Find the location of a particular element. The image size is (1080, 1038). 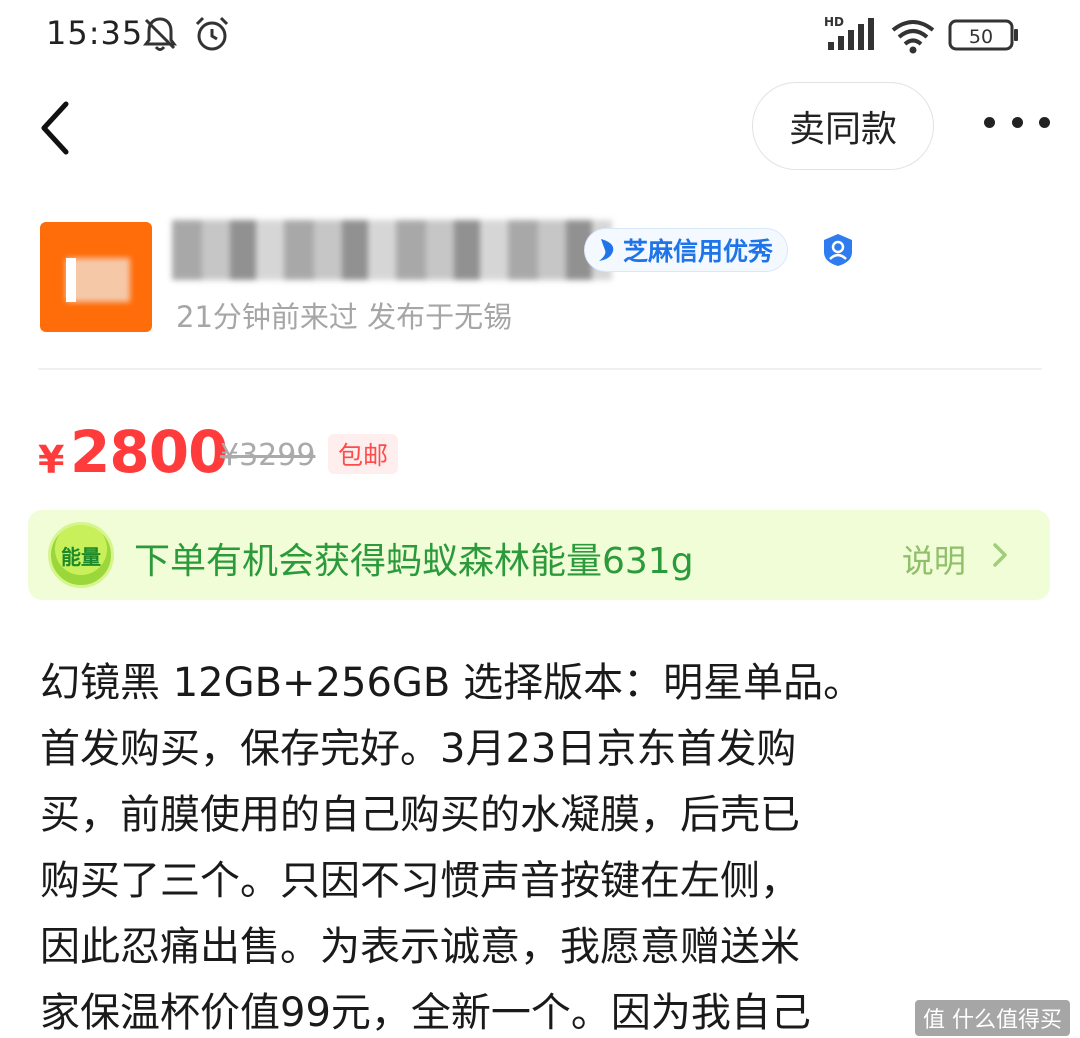

energy-badge-icon: 能量 is located at coordinates (81, 555).